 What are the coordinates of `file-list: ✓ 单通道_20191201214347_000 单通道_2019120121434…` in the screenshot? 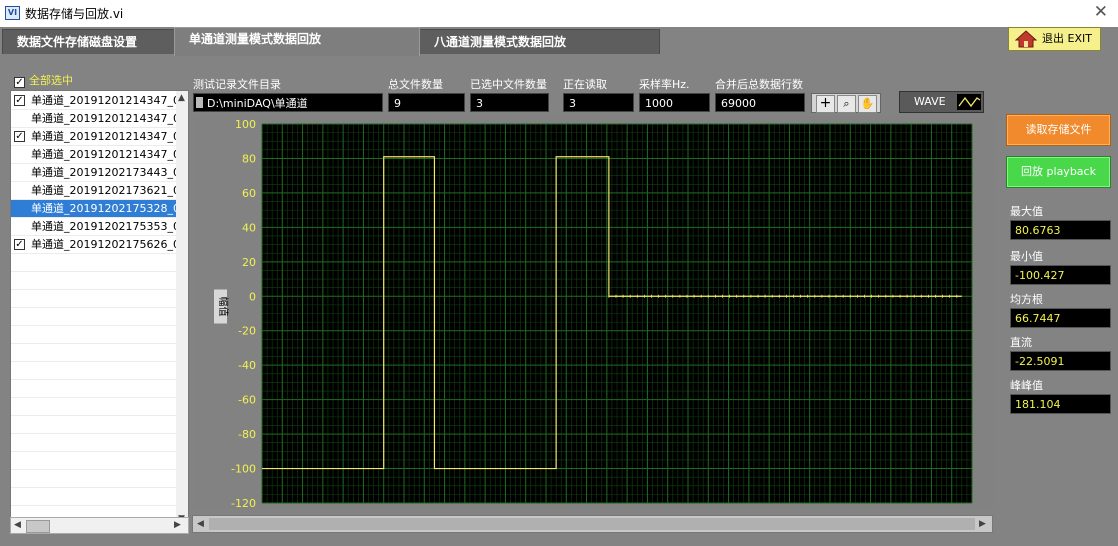 It's located at (99, 312).